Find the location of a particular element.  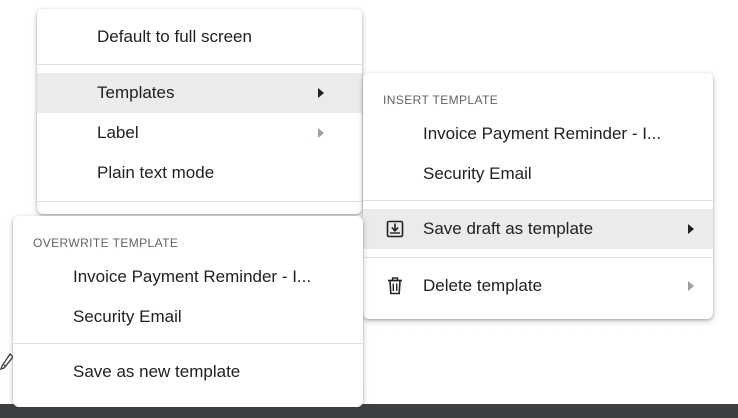

insert-template-item: Security Email is located at coordinates (538, 174).